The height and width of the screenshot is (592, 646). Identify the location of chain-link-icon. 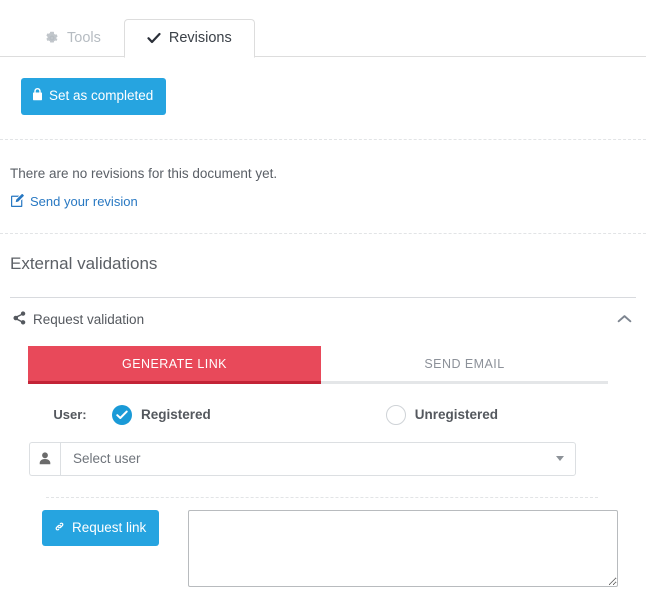
(59, 528).